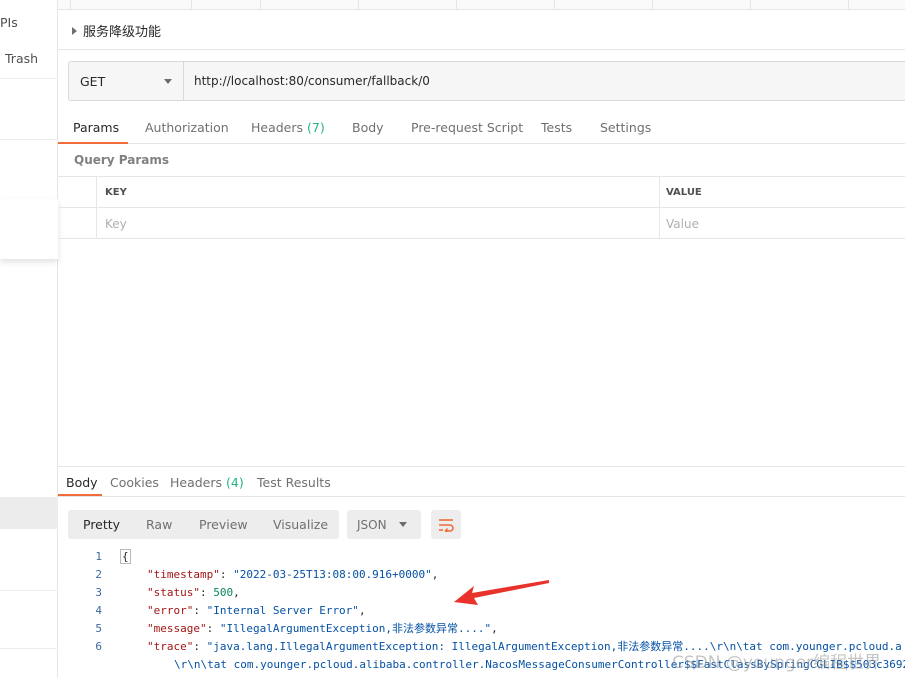  I want to click on json-key: "timestamp", so click(183, 574).